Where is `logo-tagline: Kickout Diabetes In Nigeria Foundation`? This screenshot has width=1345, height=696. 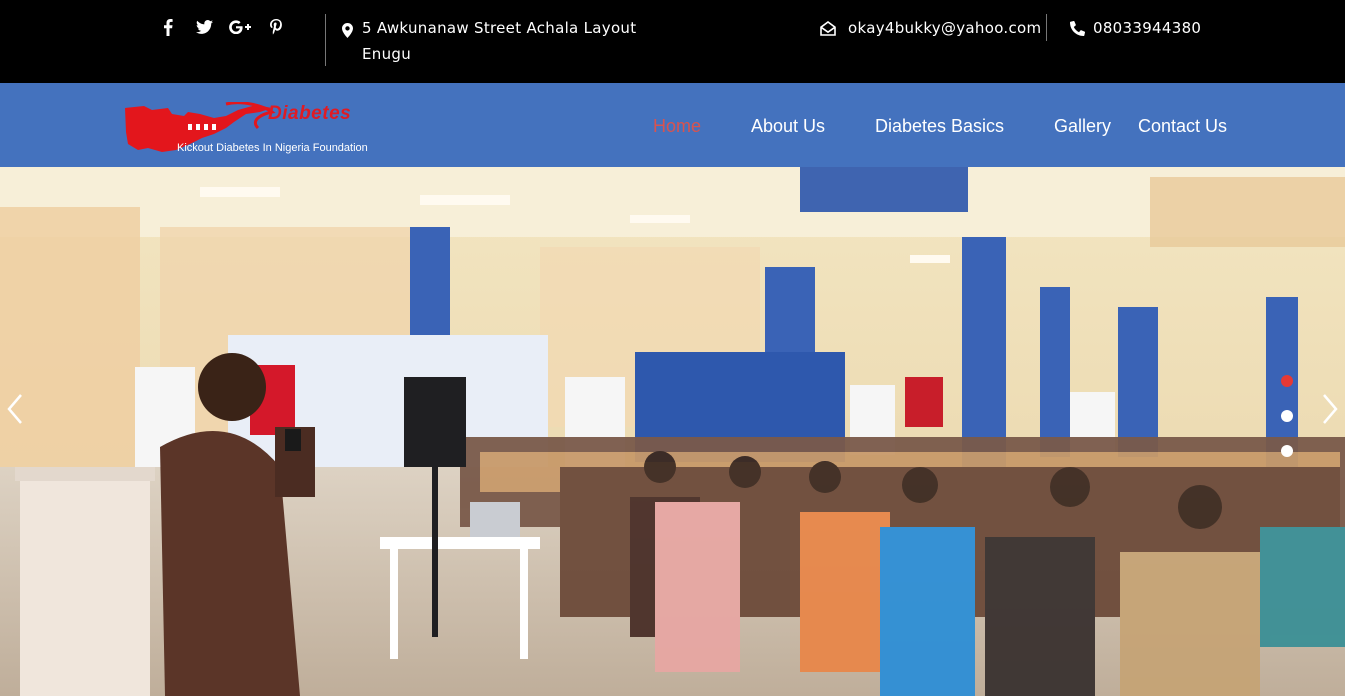
logo-tagline: Kickout Diabetes In Nigeria Foundation is located at coordinates (272, 148).